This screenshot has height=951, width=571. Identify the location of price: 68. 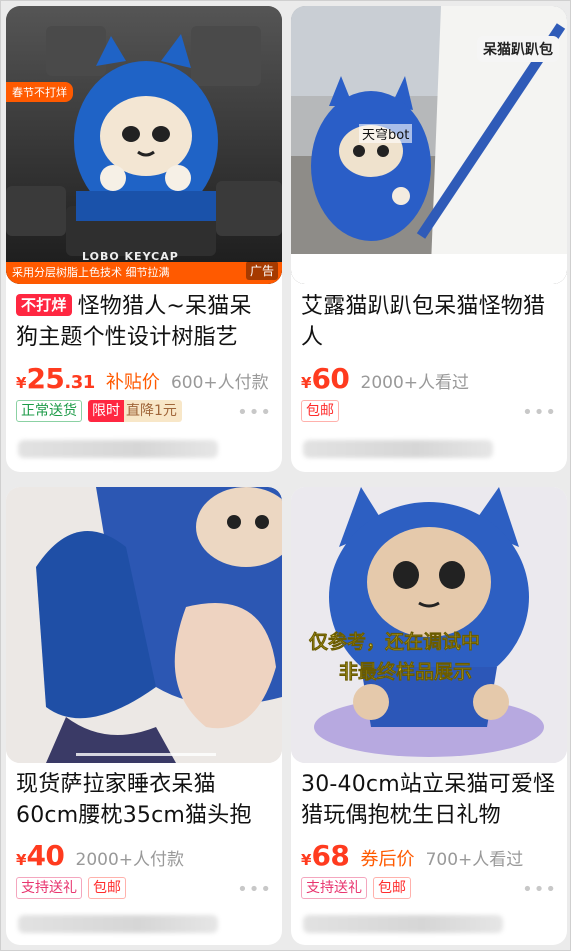
(330, 855).